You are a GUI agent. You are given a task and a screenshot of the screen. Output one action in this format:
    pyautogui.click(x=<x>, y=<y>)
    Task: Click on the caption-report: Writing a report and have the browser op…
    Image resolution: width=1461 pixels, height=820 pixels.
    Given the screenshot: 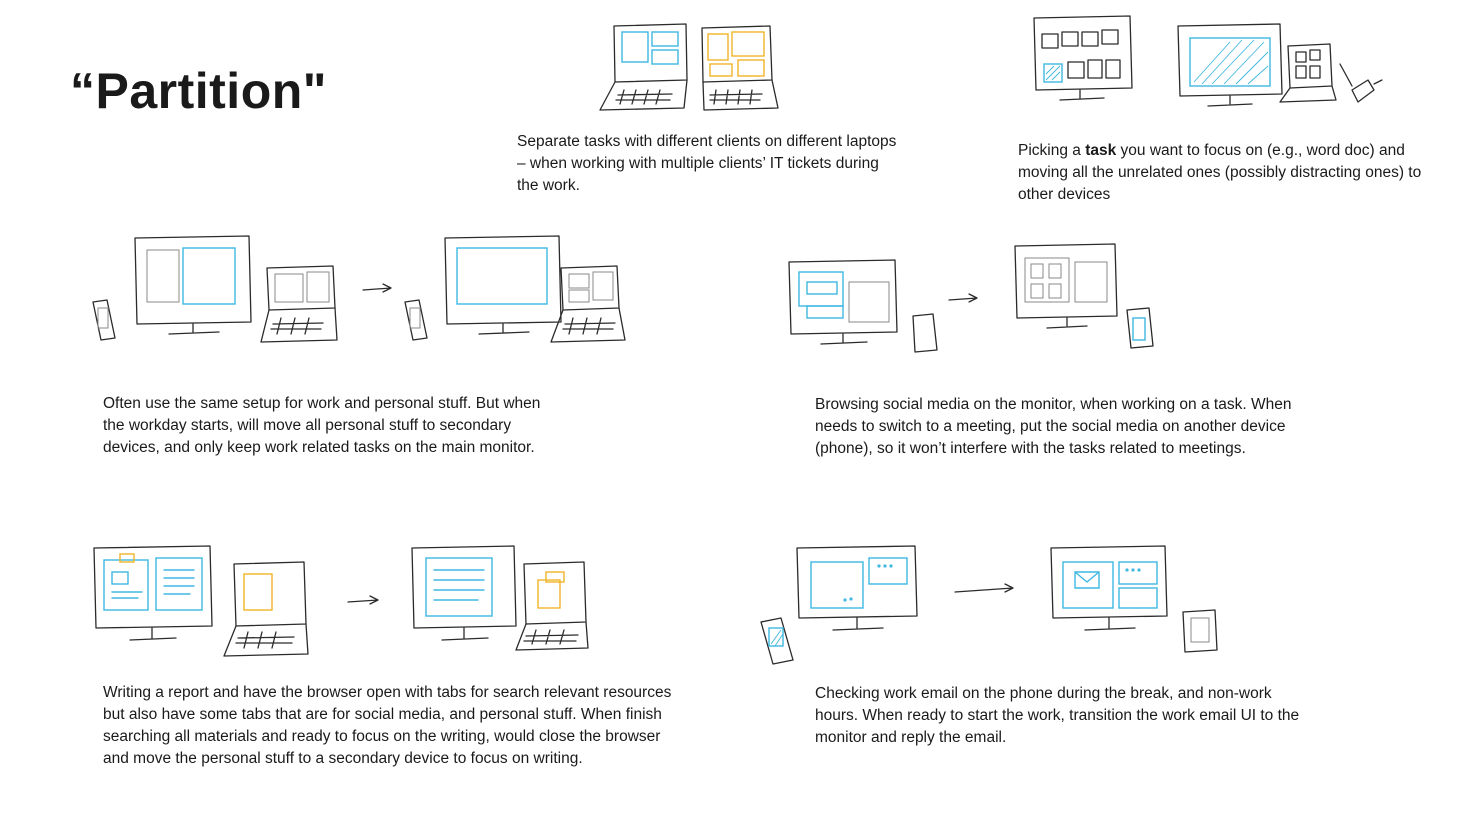 What is the action you would take?
    pyautogui.click(x=387, y=725)
    